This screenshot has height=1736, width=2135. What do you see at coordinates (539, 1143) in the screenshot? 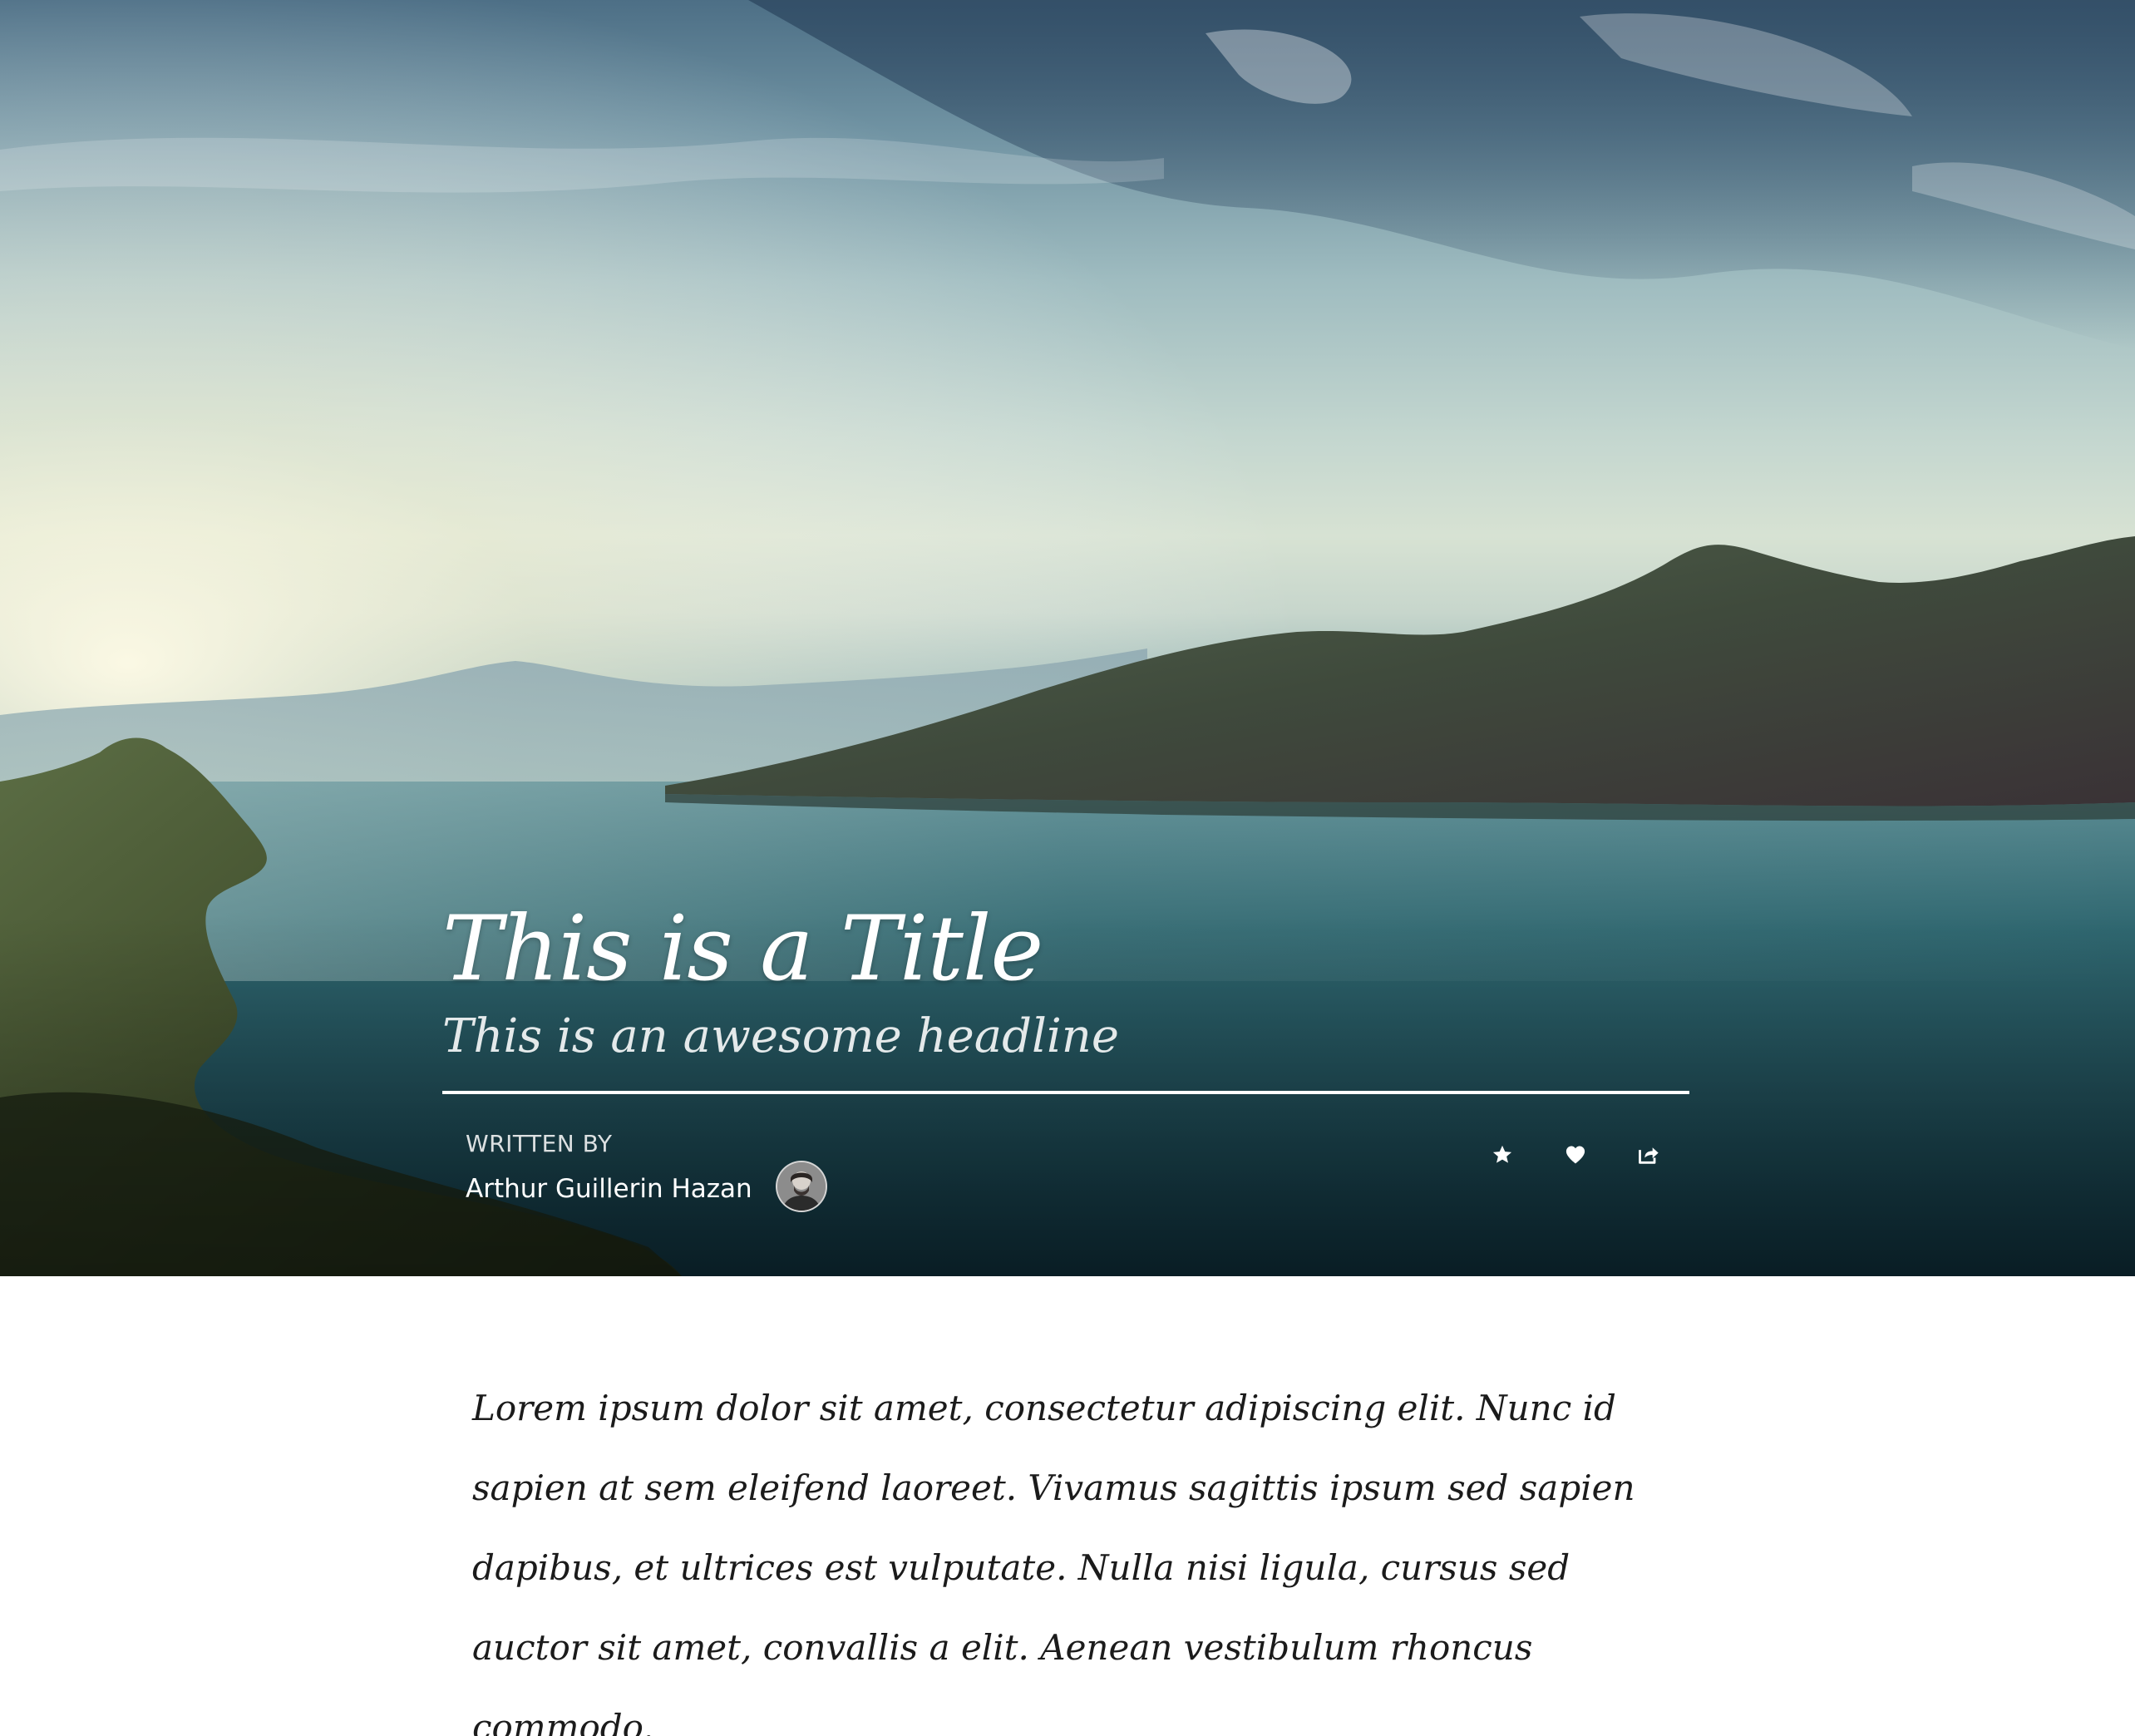
I see `written-by-label: WRITTEN BY` at bounding box center [539, 1143].